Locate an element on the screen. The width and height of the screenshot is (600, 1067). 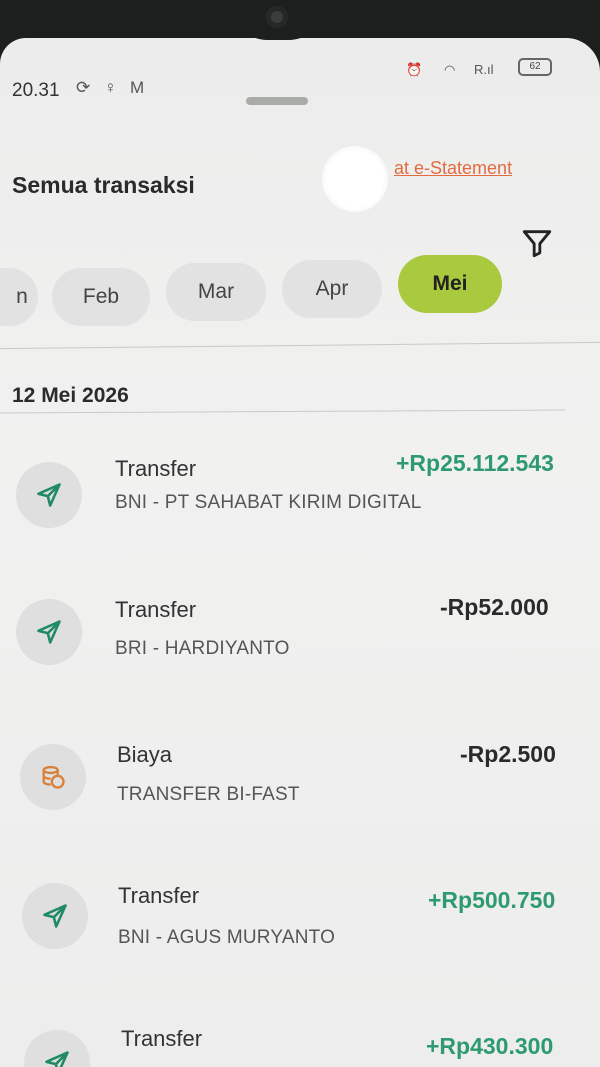
month-chip-mei: Mei is located at coordinates (450, 284).